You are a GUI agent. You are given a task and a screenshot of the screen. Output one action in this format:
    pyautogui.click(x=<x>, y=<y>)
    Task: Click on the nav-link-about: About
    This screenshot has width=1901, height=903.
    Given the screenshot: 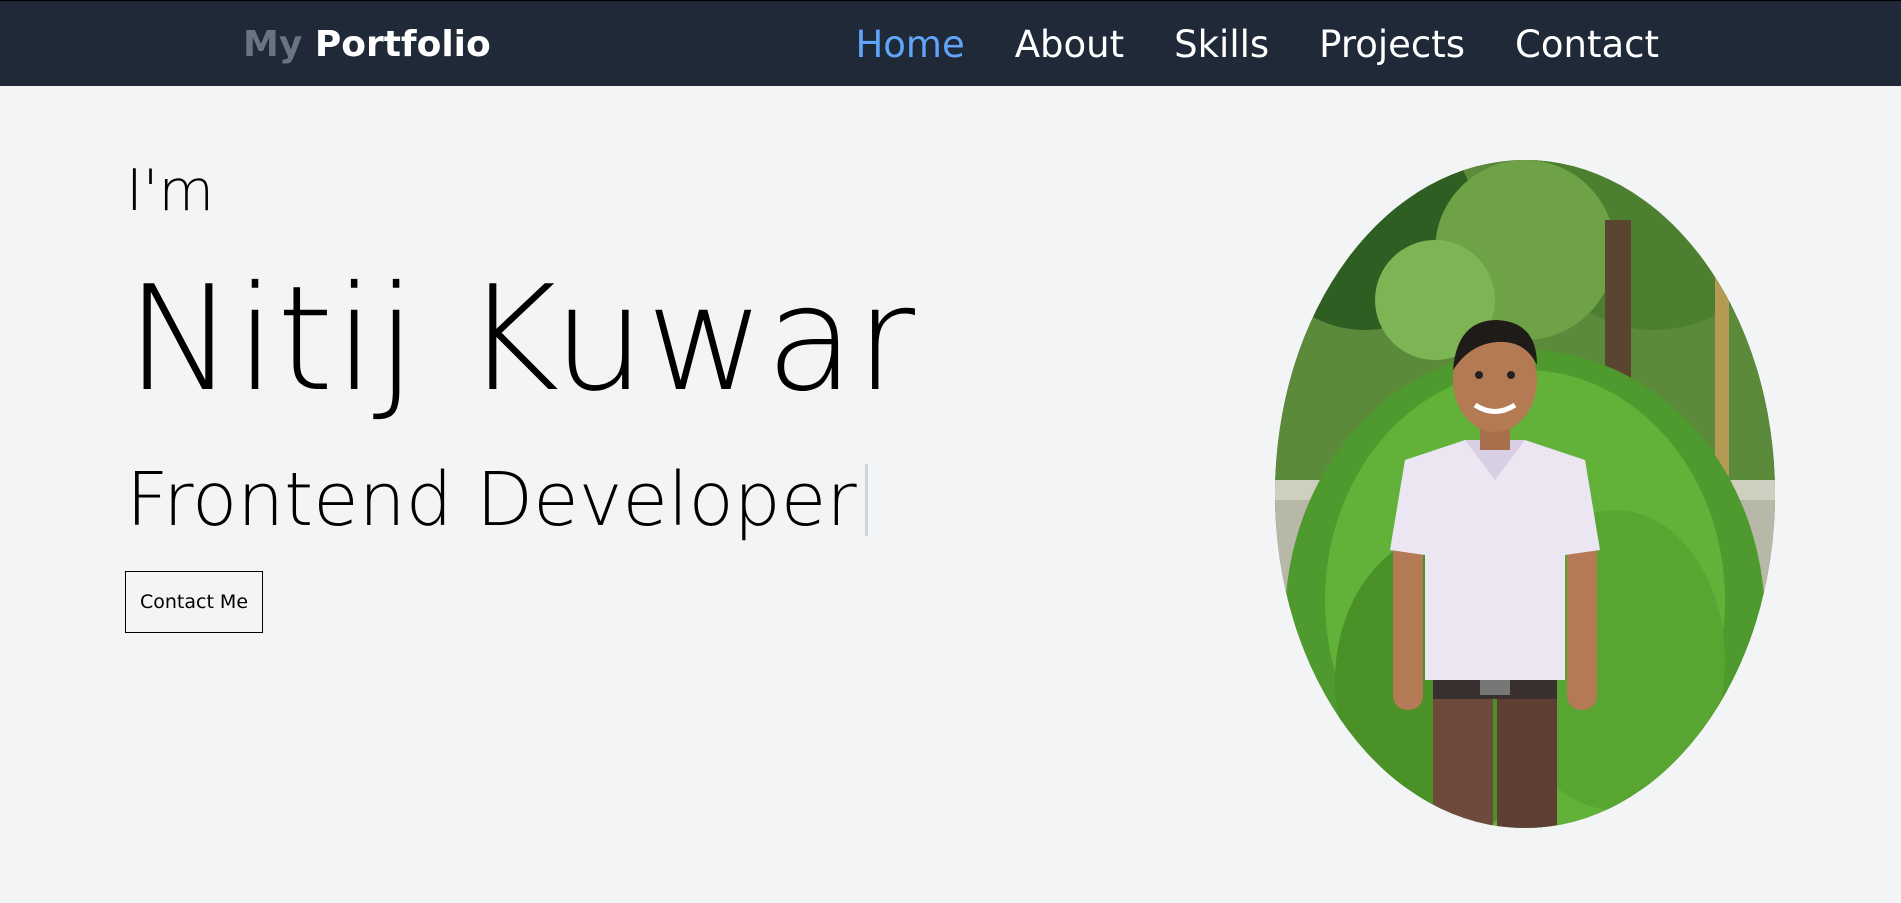 What is the action you would take?
    pyautogui.click(x=1069, y=45)
    